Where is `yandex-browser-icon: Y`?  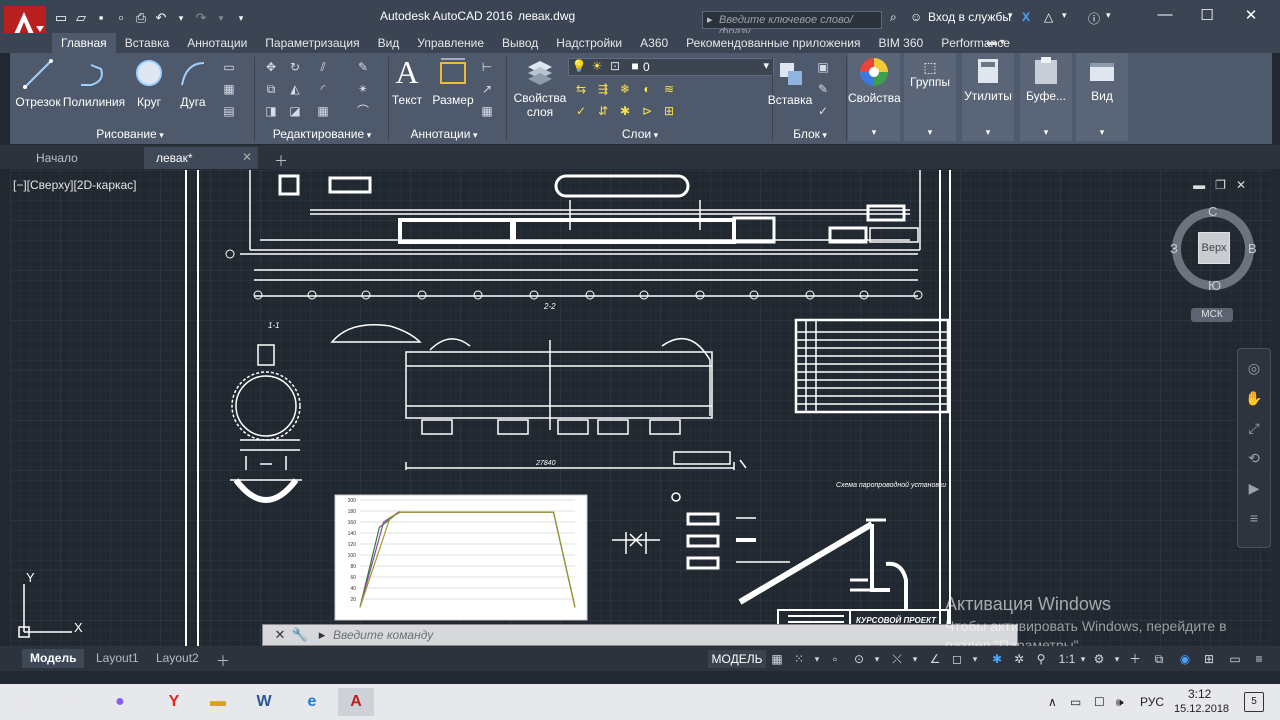
yandex-browser-icon: Y is located at coordinates (174, 702).